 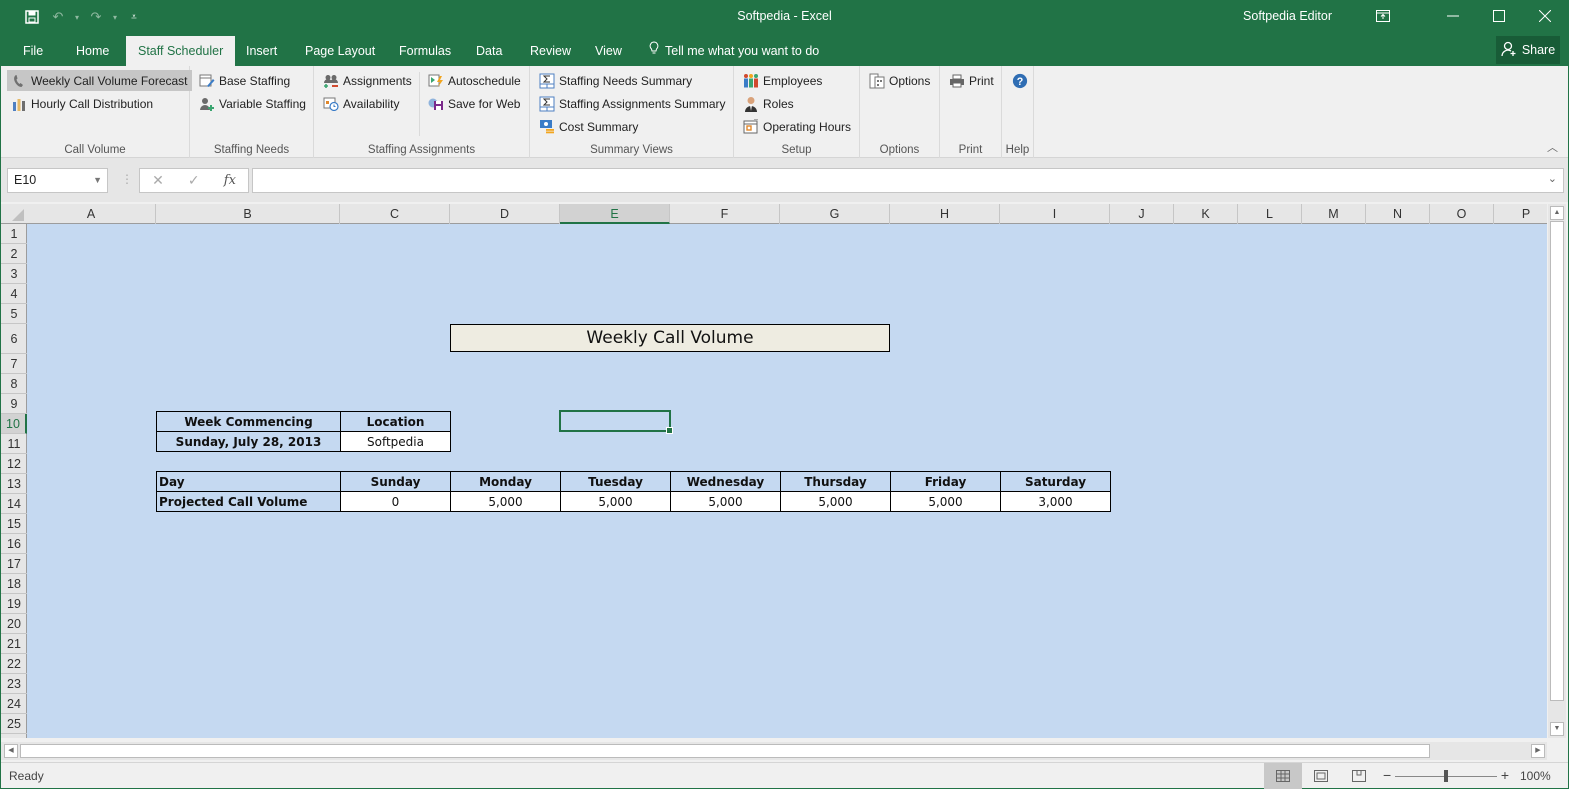 What do you see at coordinates (14, 404) in the screenshot?
I see `row-header-9: 9` at bounding box center [14, 404].